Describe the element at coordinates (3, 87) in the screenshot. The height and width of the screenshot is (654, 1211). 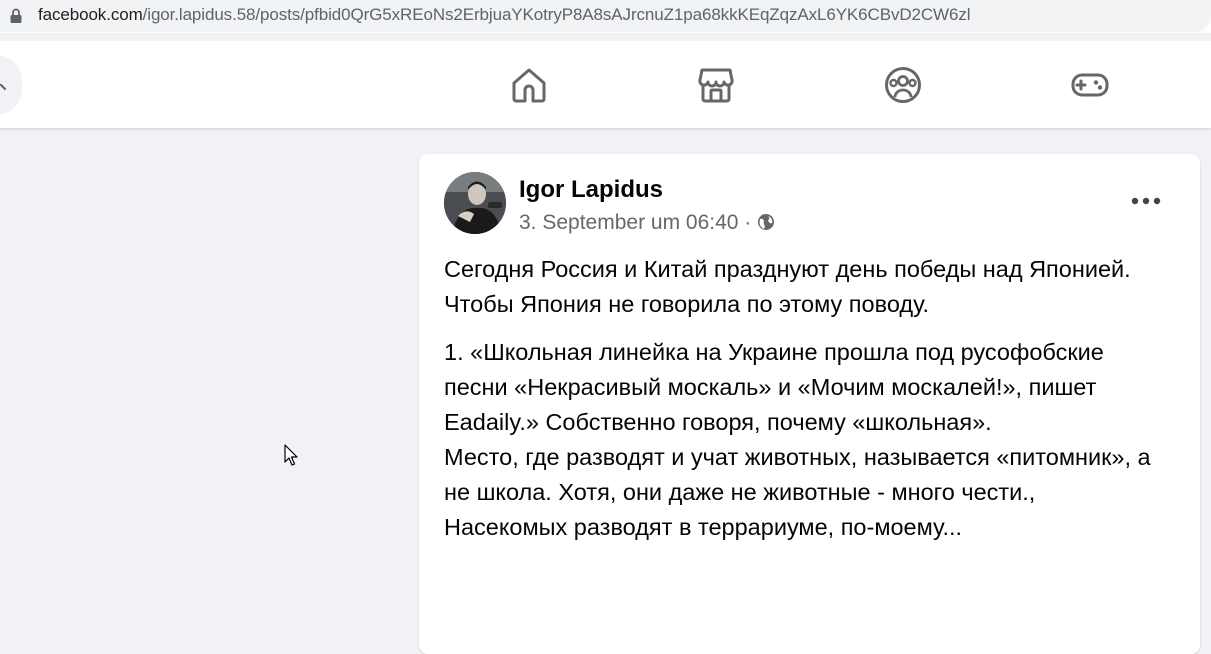
I see `search-icon` at that location.